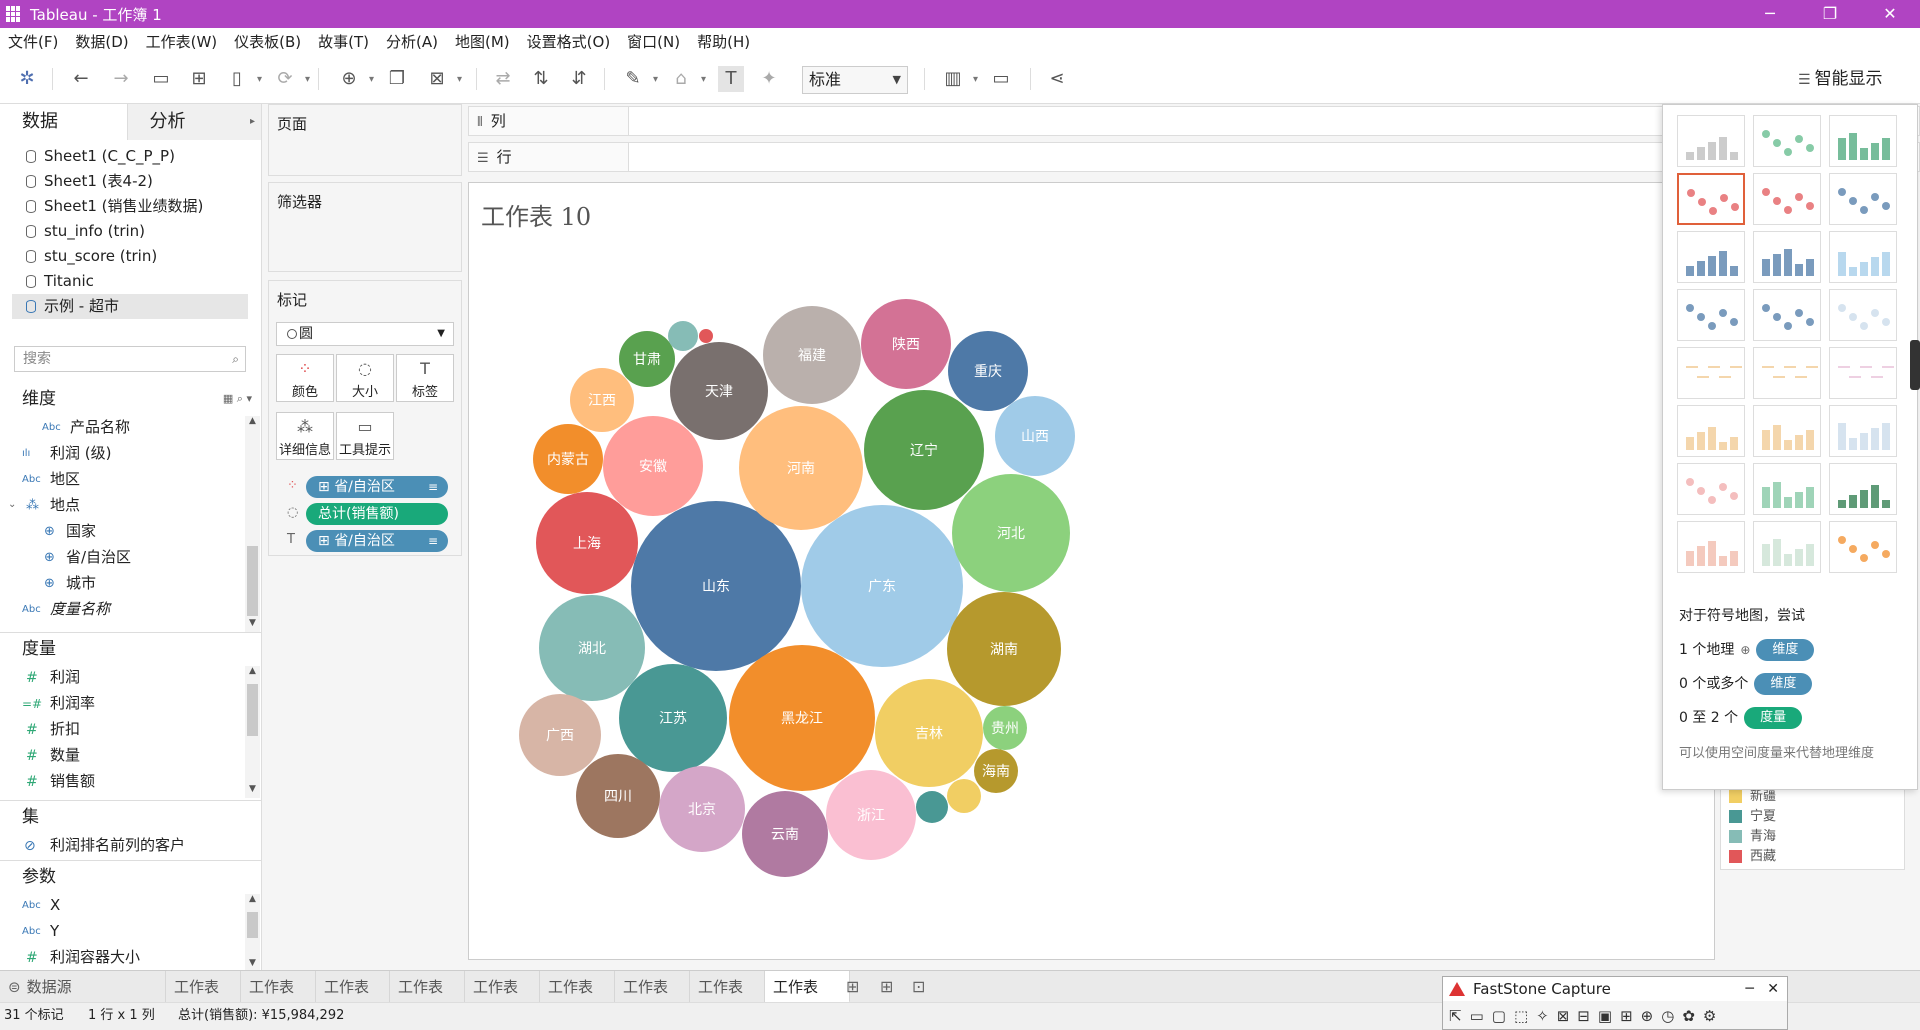  Describe the element at coordinates (131, 583) in the screenshot. I see `field-item: ⊕ 城市` at that location.